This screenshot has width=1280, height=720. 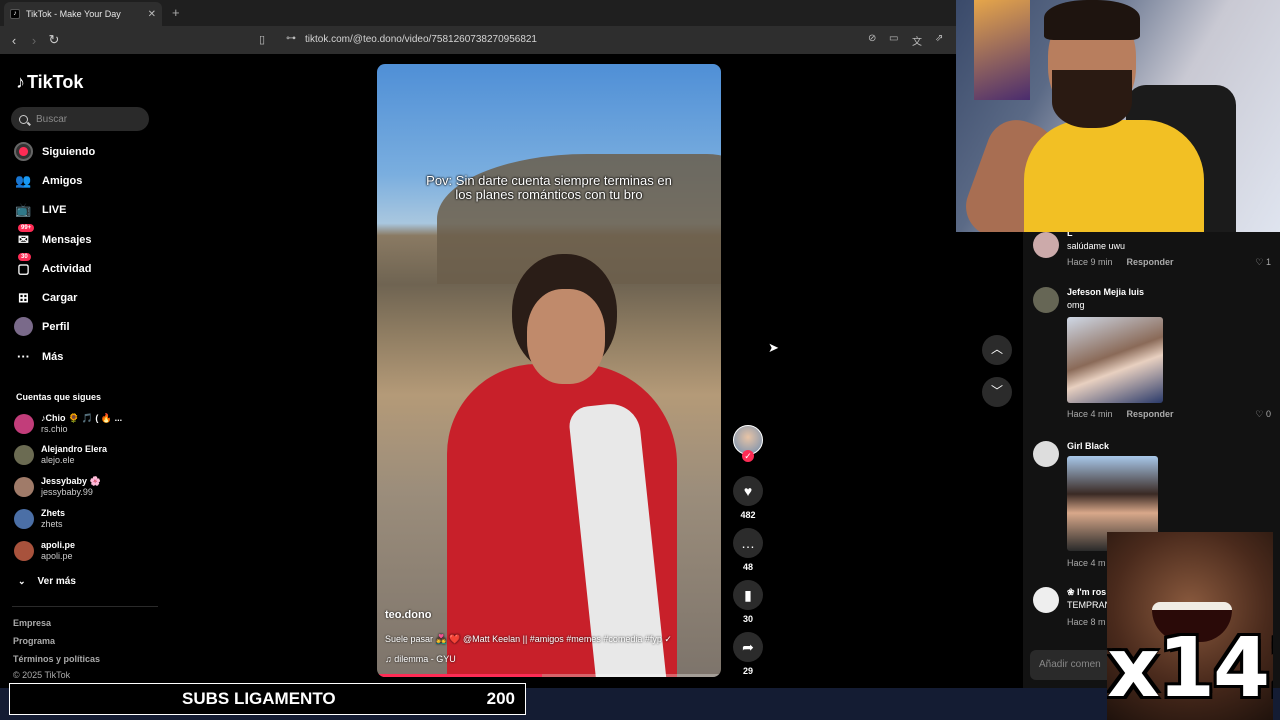 What do you see at coordinates (58, 545) in the screenshot?
I see `account-name: apoli.pe` at bounding box center [58, 545].